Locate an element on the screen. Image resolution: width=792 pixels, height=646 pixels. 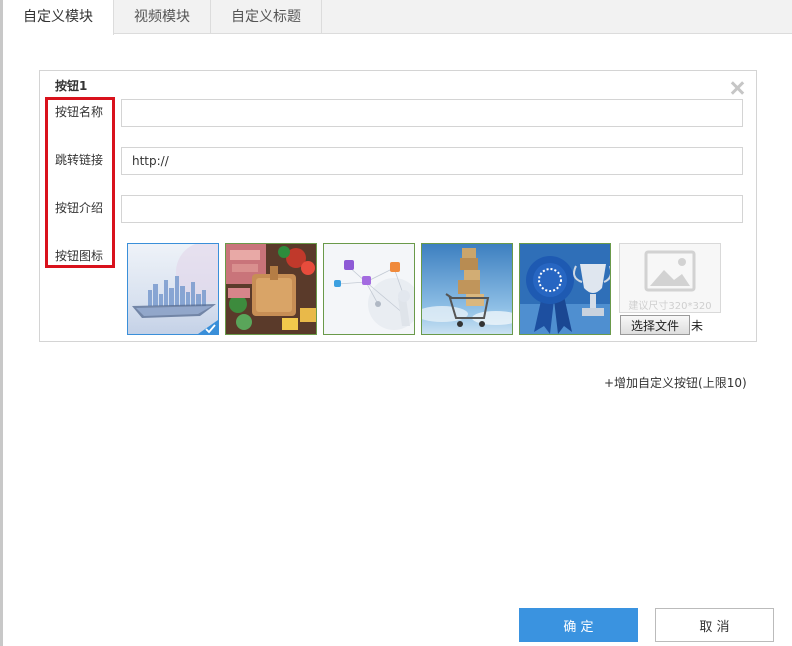
choose-file-button: 选择文件 is located at coordinates (655, 325).